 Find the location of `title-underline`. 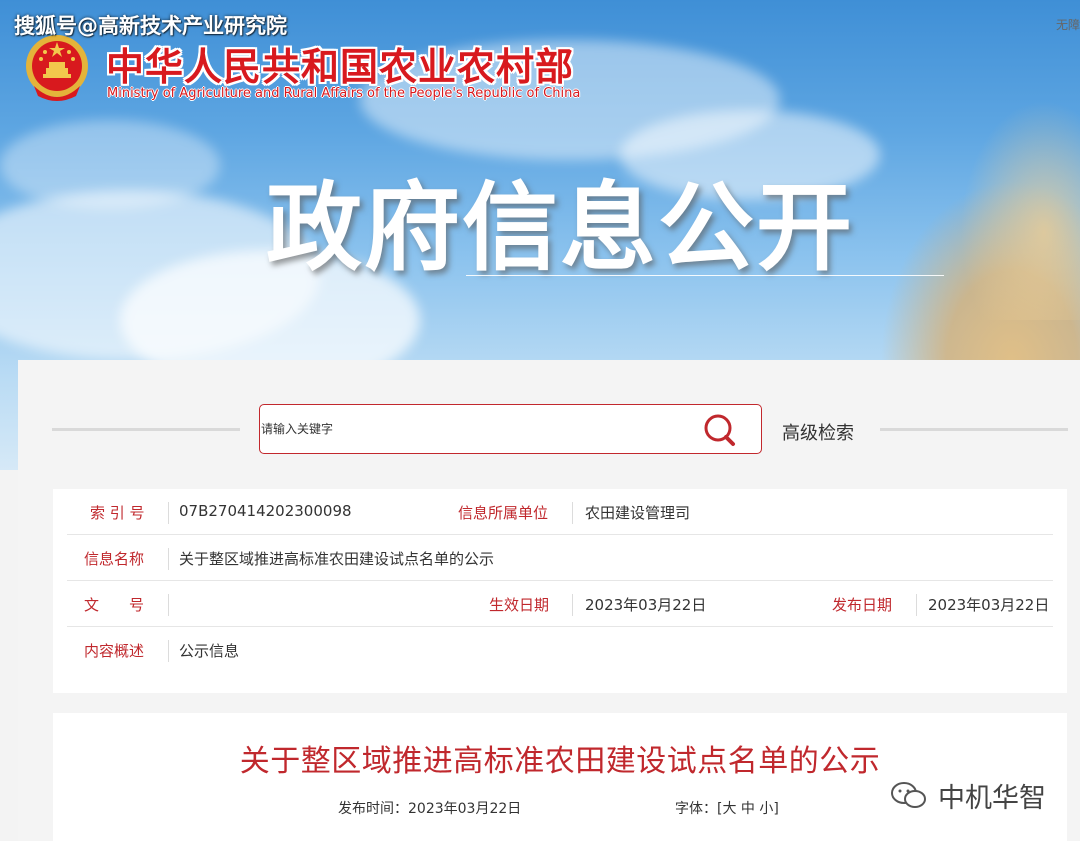

title-underline is located at coordinates (705, 275).